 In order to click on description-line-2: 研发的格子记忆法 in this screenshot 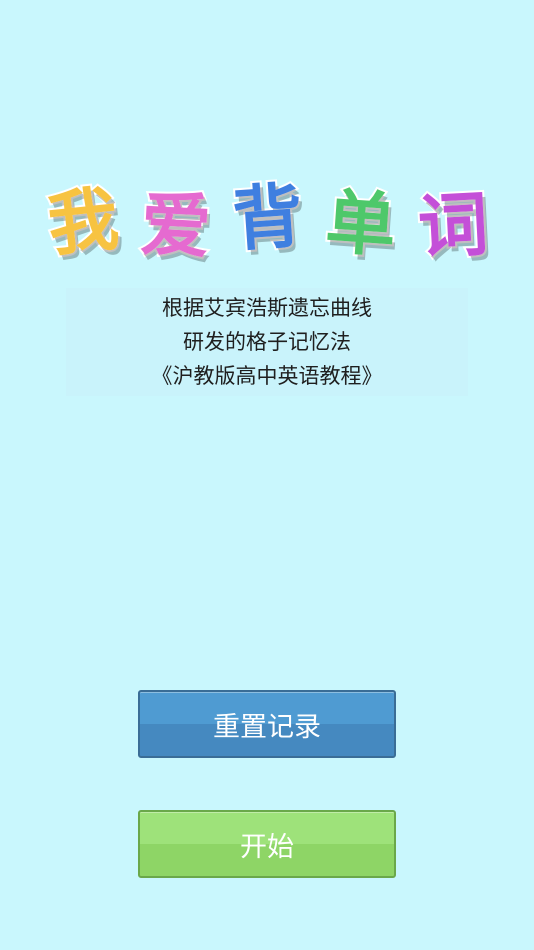, I will do `click(267, 342)`.